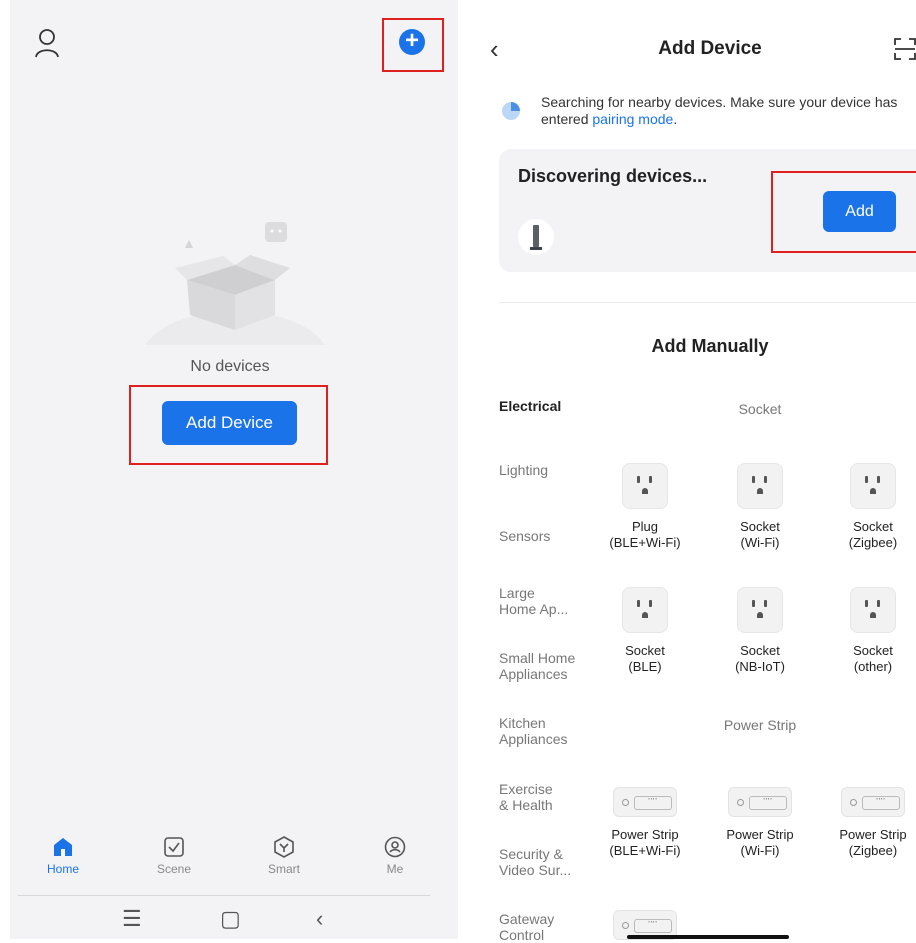  What do you see at coordinates (549, 536) in the screenshot?
I see `category-sensors: Sensors` at bounding box center [549, 536].